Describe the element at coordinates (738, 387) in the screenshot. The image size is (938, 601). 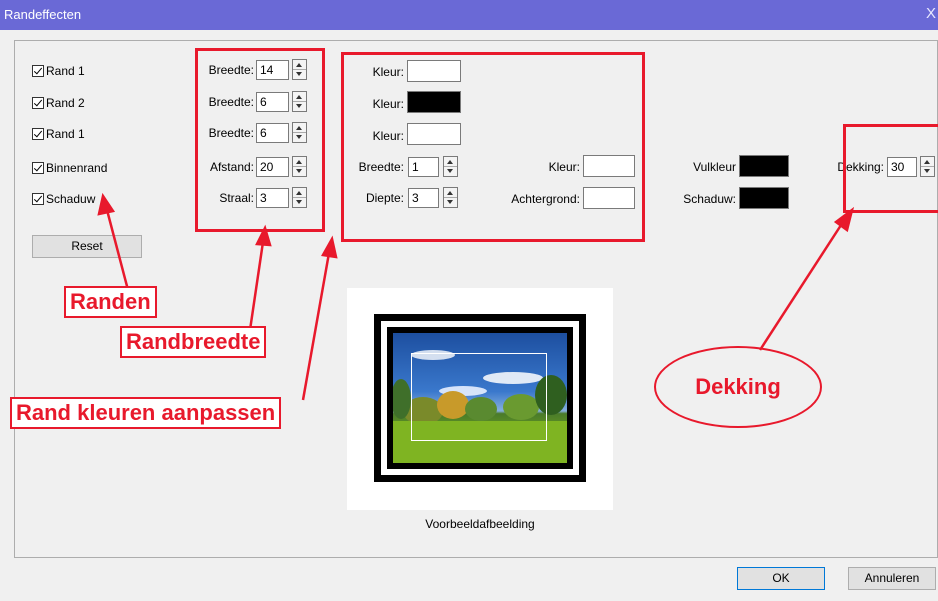
I see `annotation-dekking: Dekking` at that location.